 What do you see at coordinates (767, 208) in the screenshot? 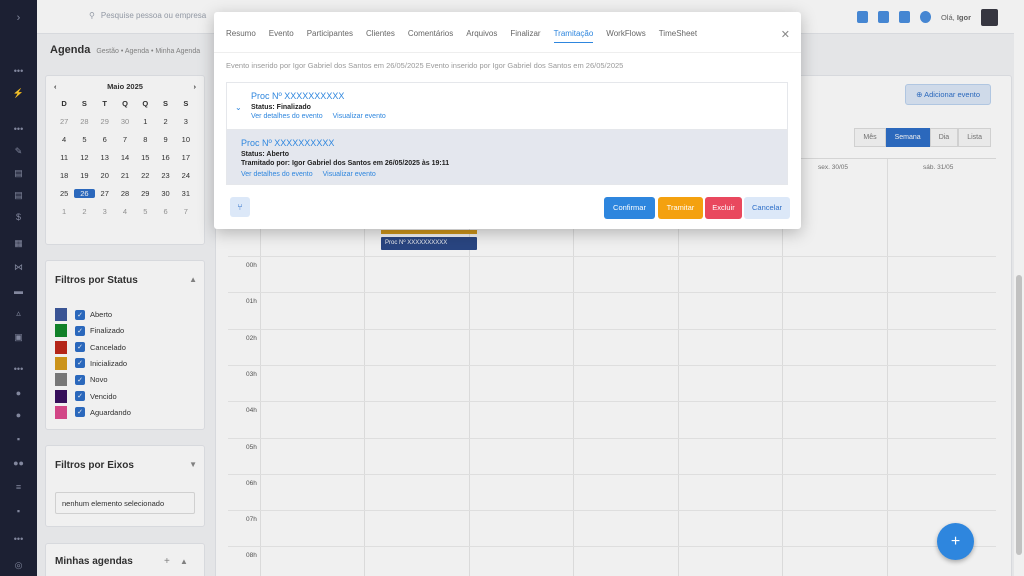
I see `cancel-button: Cancelar` at bounding box center [767, 208].